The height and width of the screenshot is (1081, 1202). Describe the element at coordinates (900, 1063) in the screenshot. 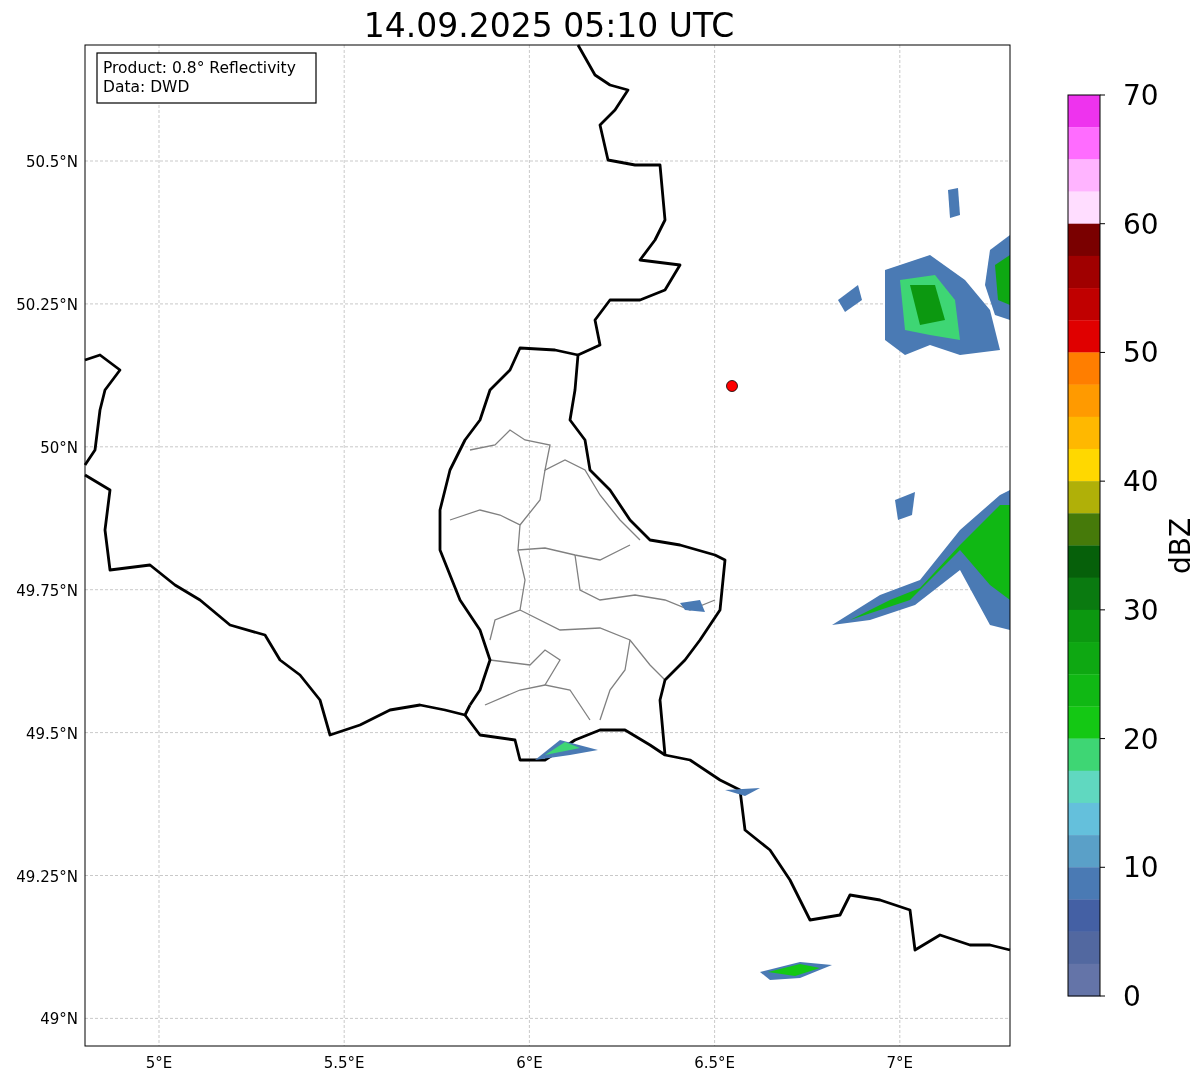

I see `longitude-label: 7°E` at that location.